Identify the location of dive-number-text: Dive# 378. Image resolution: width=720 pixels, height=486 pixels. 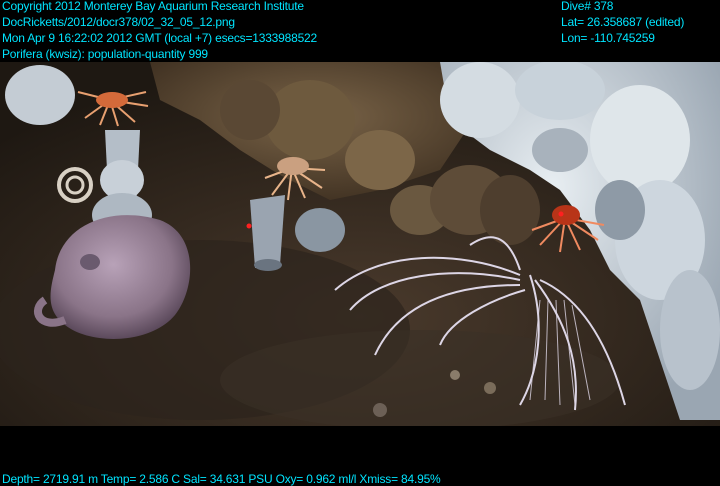
(587, 6).